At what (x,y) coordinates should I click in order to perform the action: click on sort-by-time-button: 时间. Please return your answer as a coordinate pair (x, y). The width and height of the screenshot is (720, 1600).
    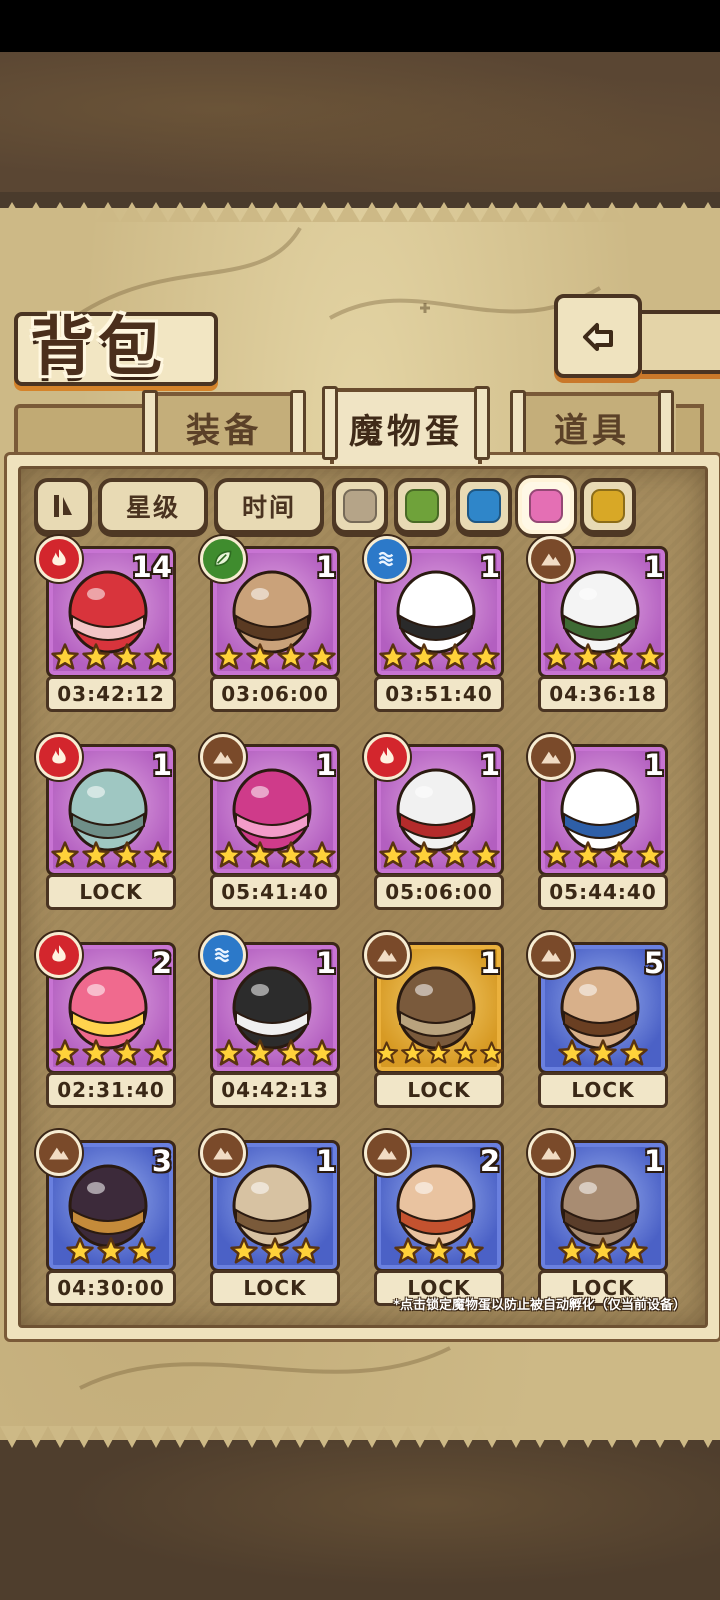
    Looking at the image, I should click on (269, 506).